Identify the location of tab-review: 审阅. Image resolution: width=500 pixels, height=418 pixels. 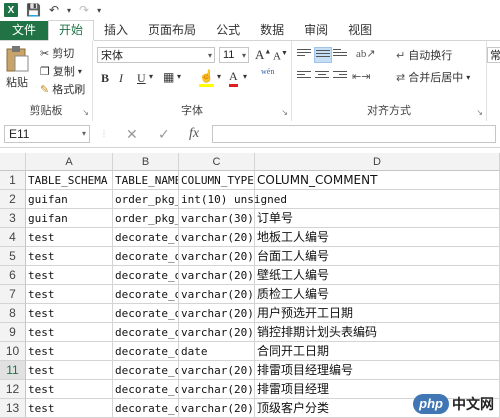
(316, 30).